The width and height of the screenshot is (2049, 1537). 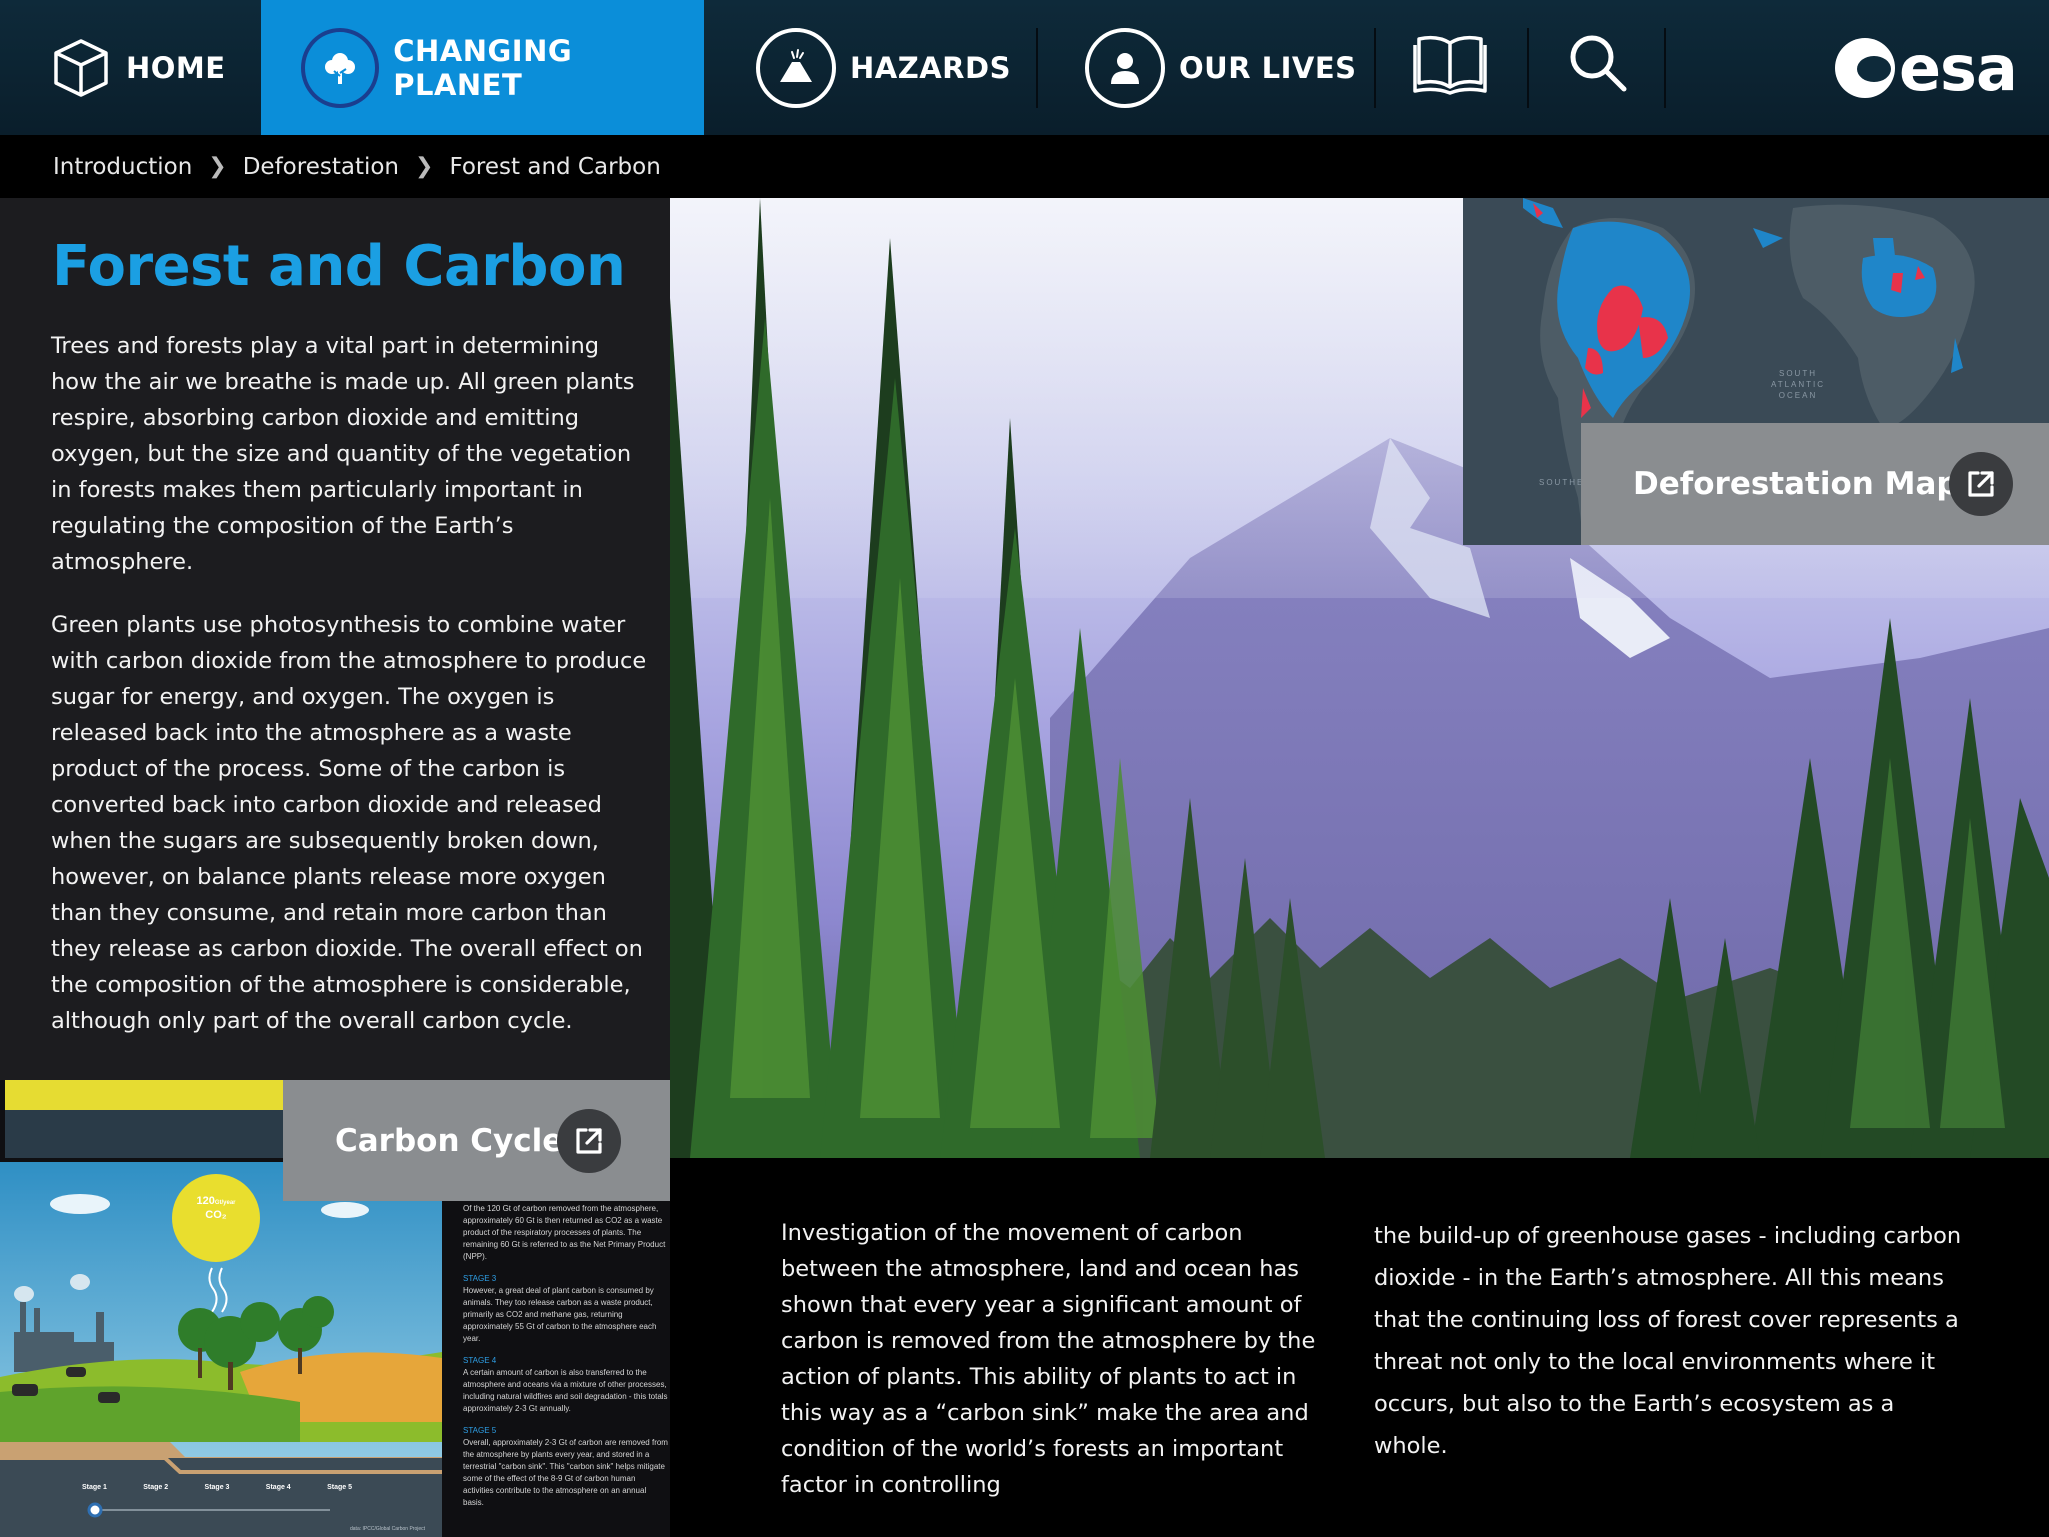 I want to click on stage-3-label: Stage 3, so click(x=217, y=1487).